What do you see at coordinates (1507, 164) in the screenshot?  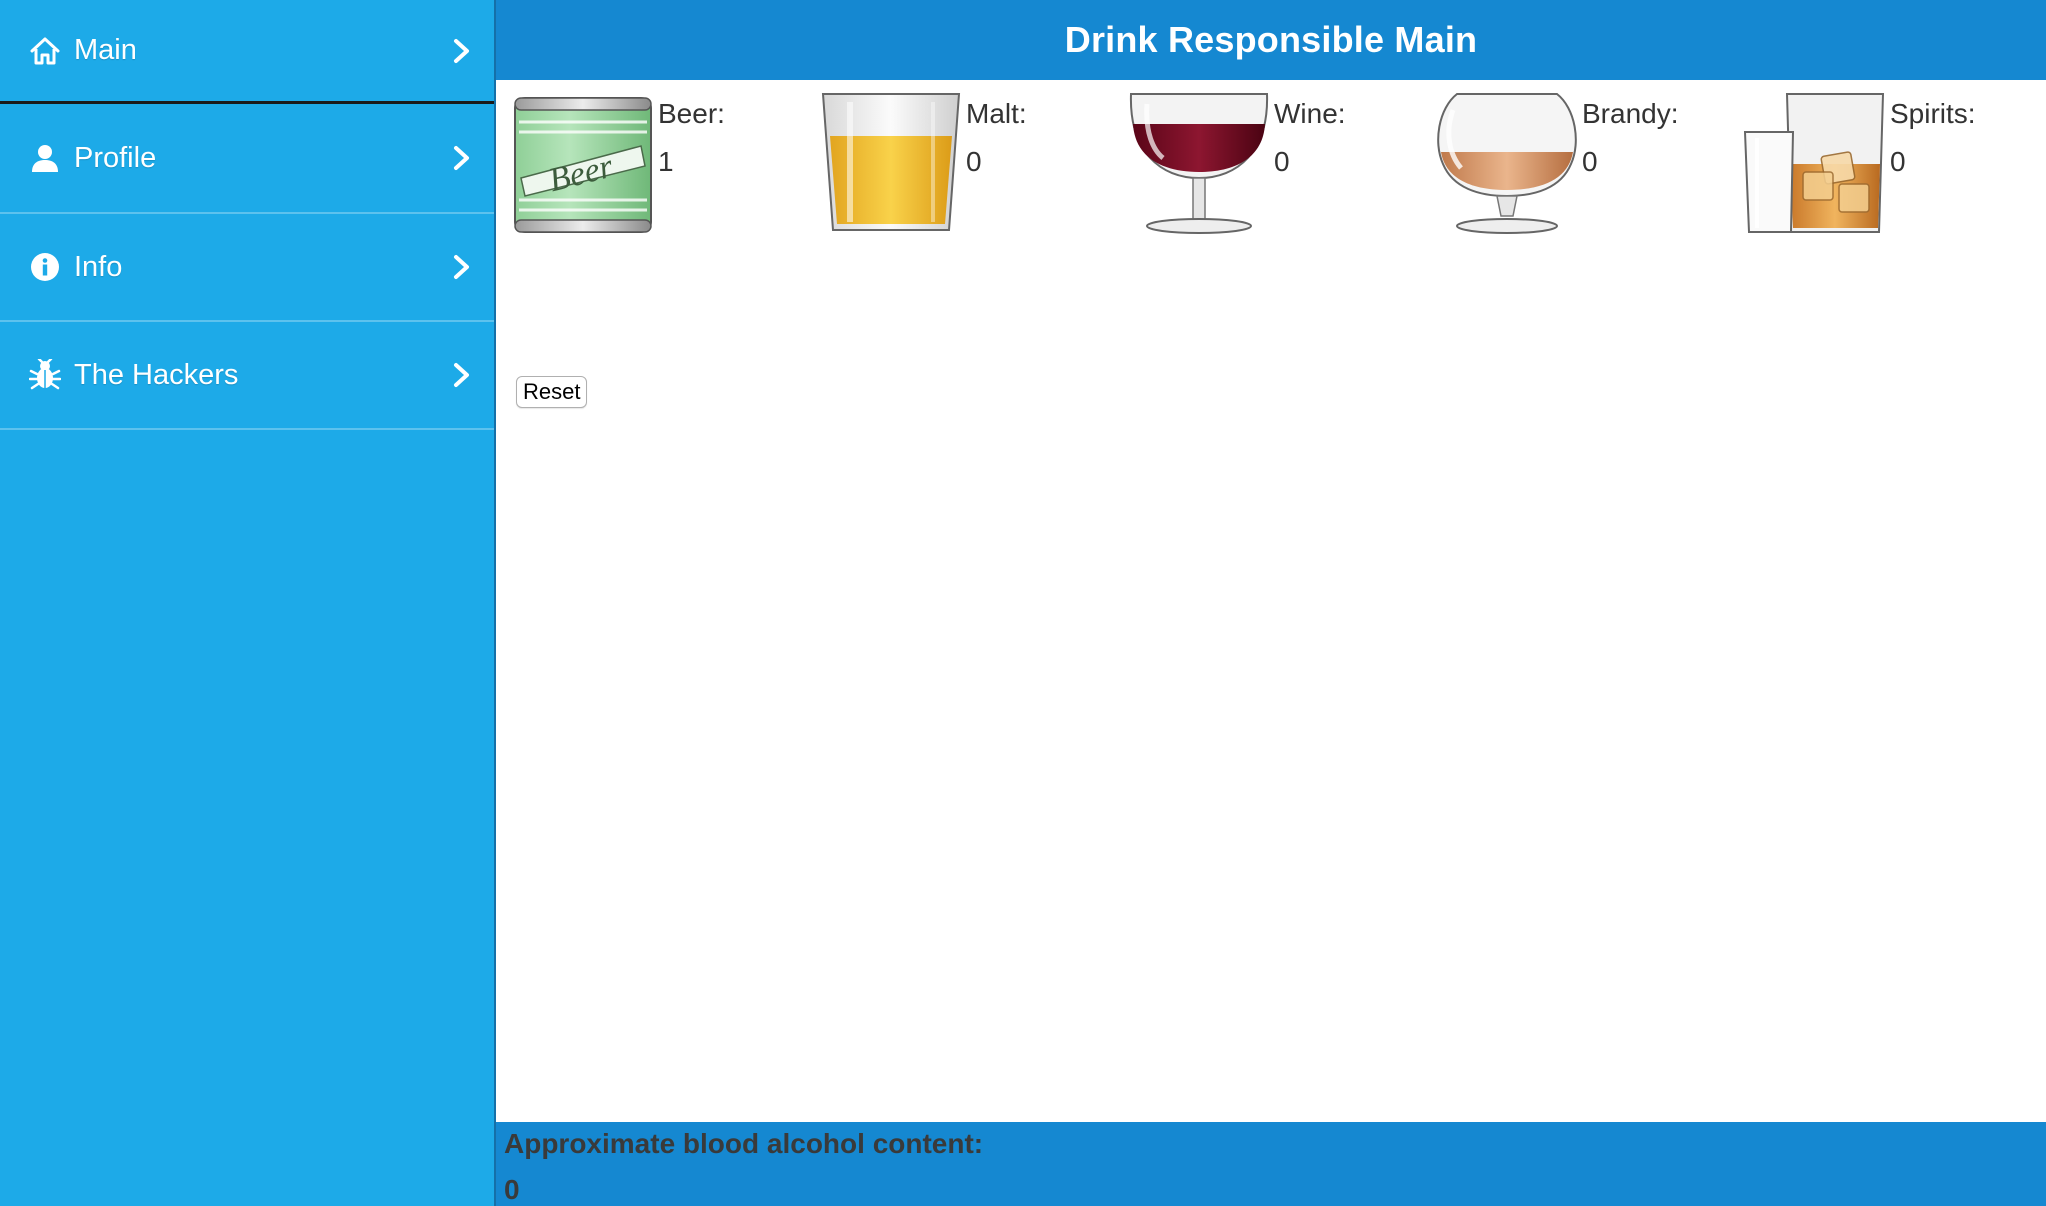 I see `brandy-glass-icon` at bounding box center [1507, 164].